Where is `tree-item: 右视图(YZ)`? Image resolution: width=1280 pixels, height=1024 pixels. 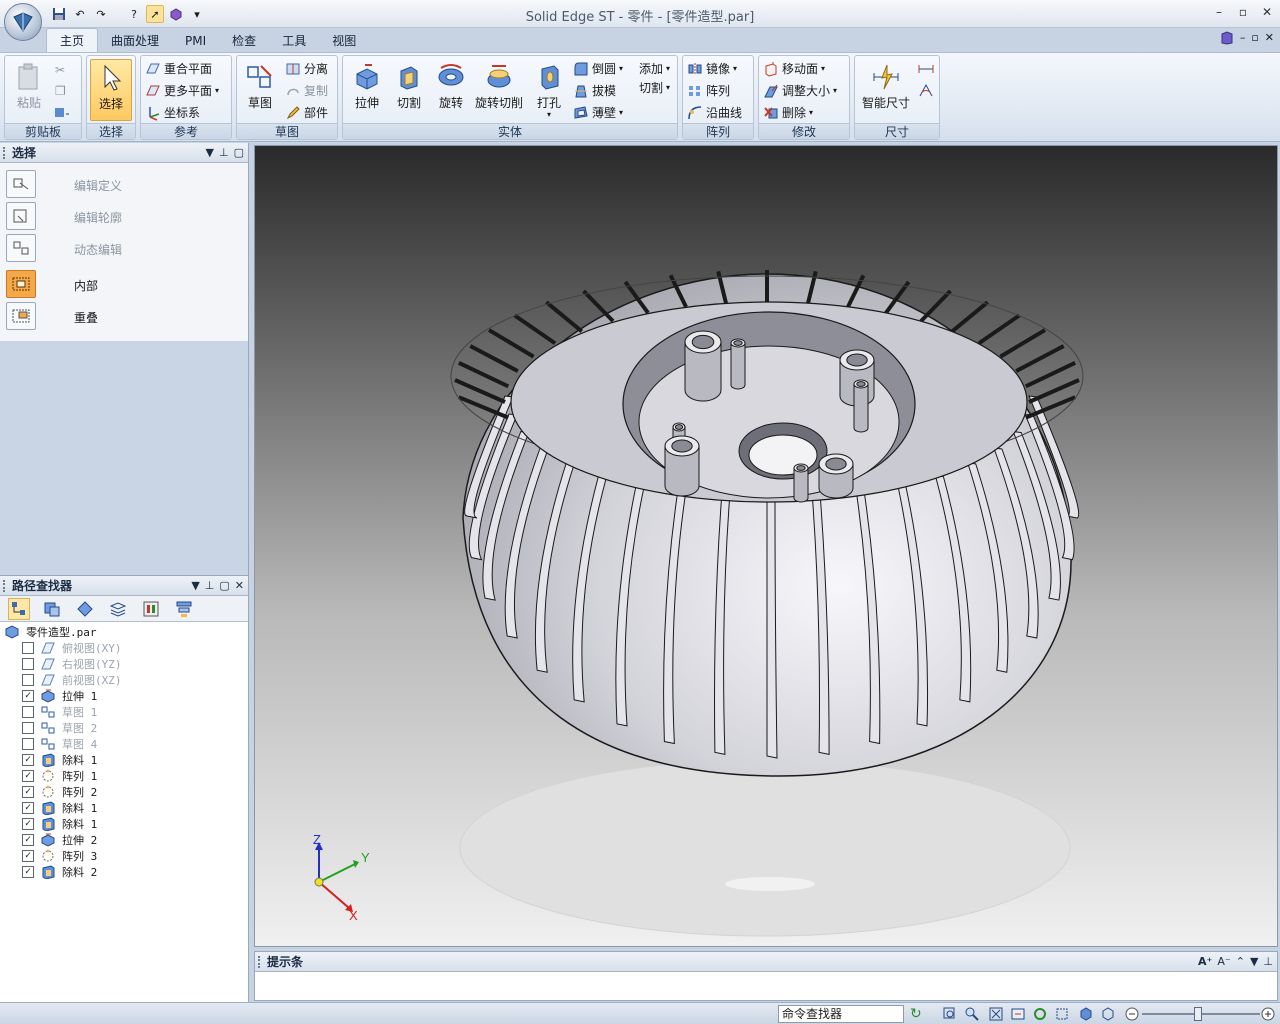
tree-item: 右视图(YZ) is located at coordinates (72, 664).